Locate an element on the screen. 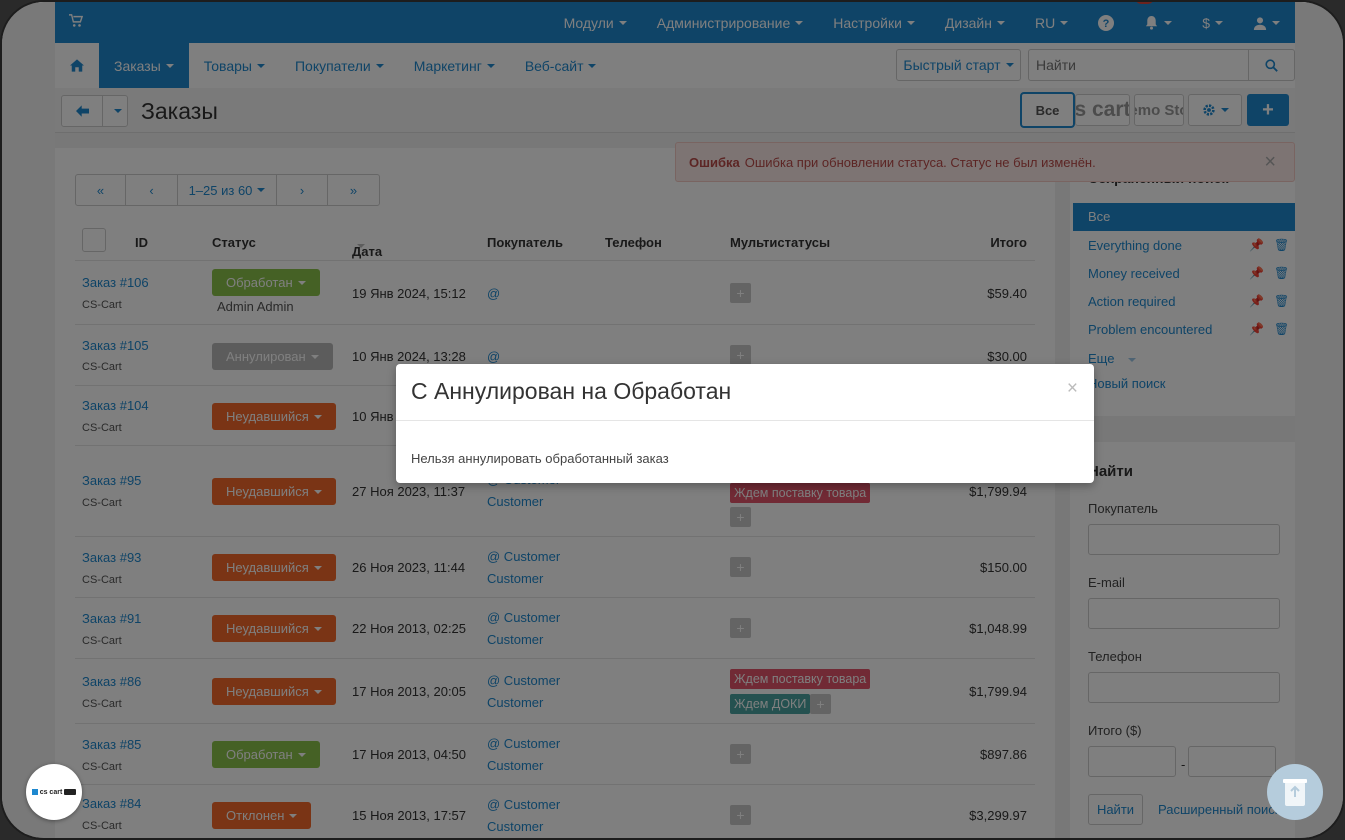 This screenshot has height=840, width=1345. close-icon: × is located at coordinates (1072, 389).